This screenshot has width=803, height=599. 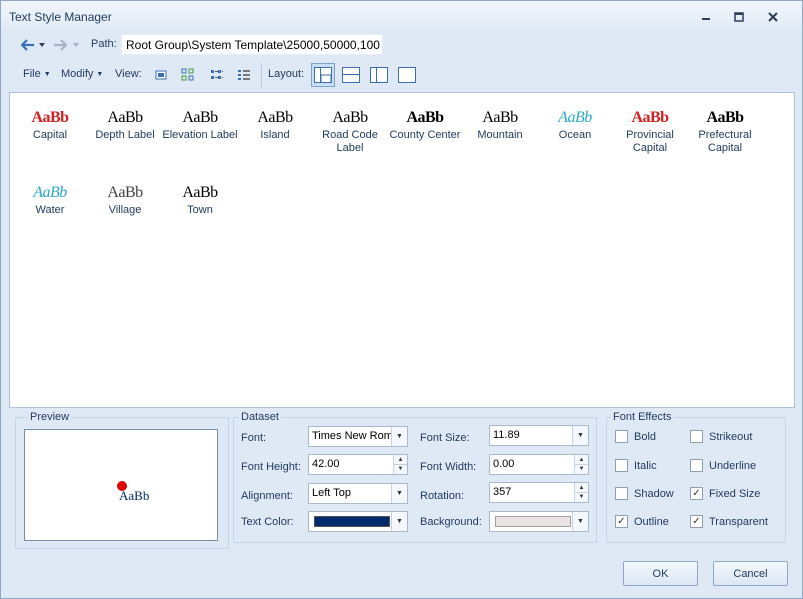 I want to click on chevron-down-icon, so click(x=42, y=45).